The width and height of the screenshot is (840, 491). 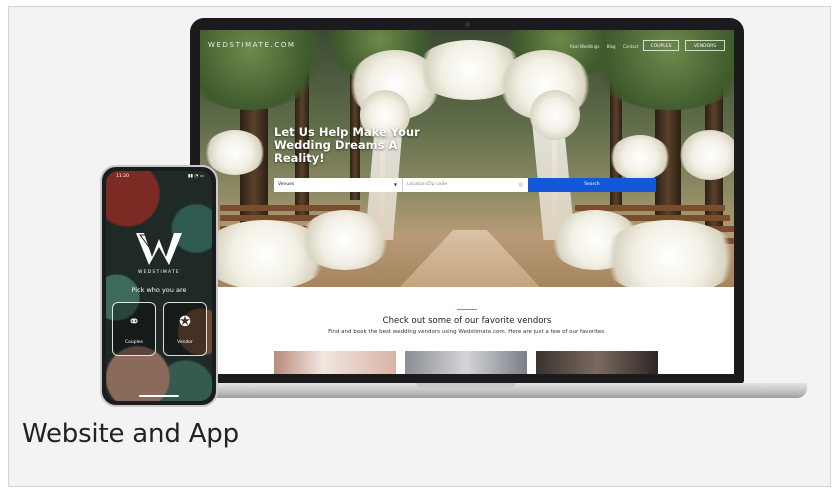 I want to click on location-pin-icon: ◎, so click(x=520, y=185).